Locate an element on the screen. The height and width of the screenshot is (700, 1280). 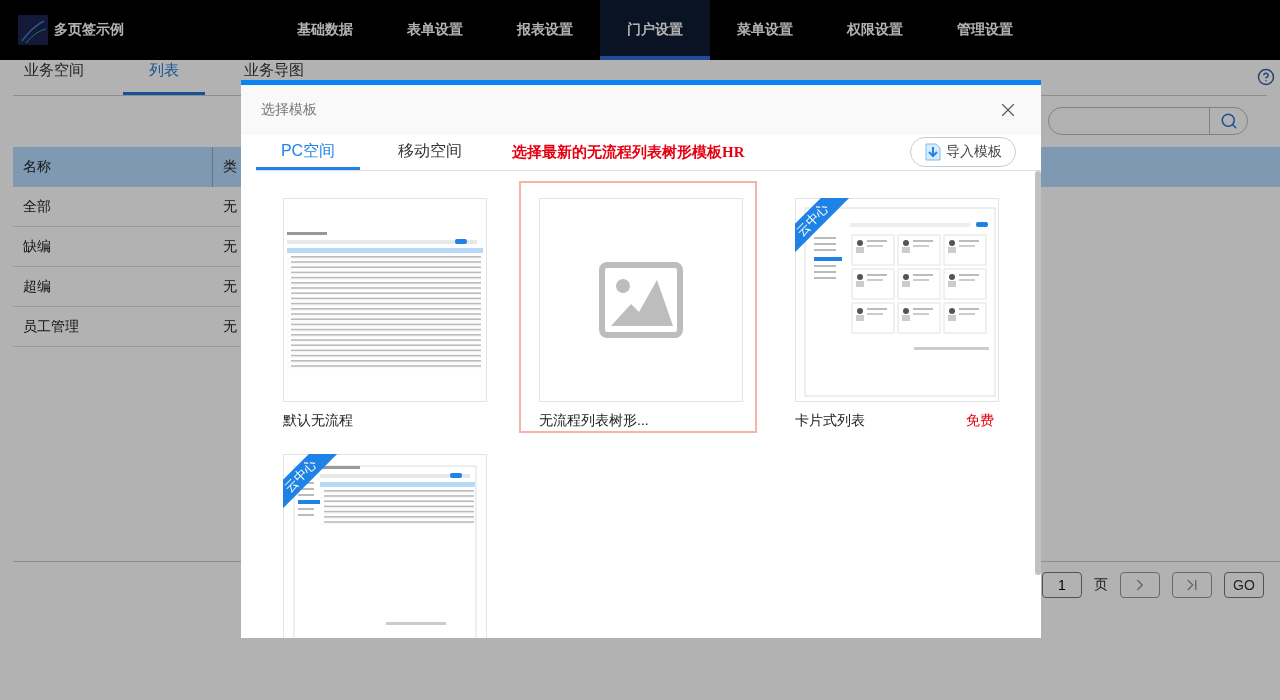
nav-tab: 报表设置 is located at coordinates (545, 30).